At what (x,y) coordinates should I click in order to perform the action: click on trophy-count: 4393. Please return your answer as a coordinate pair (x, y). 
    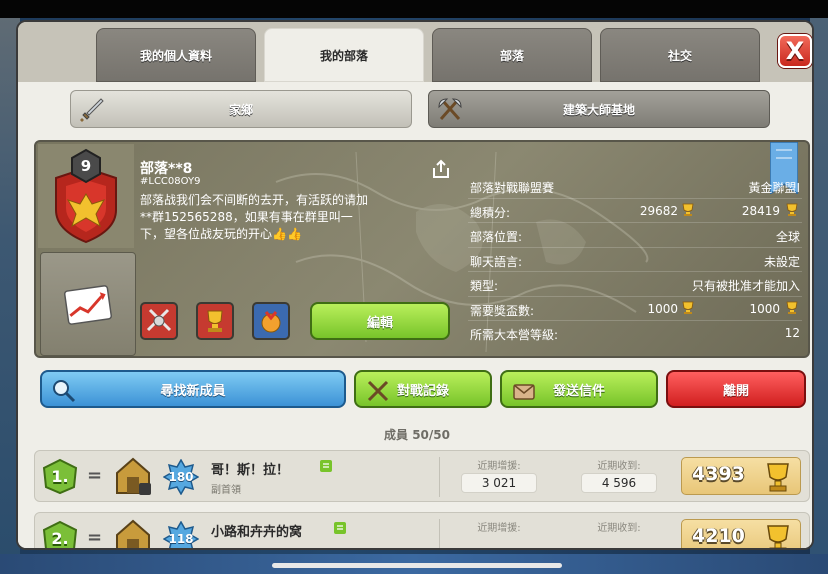
    Looking at the image, I should click on (718, 474).